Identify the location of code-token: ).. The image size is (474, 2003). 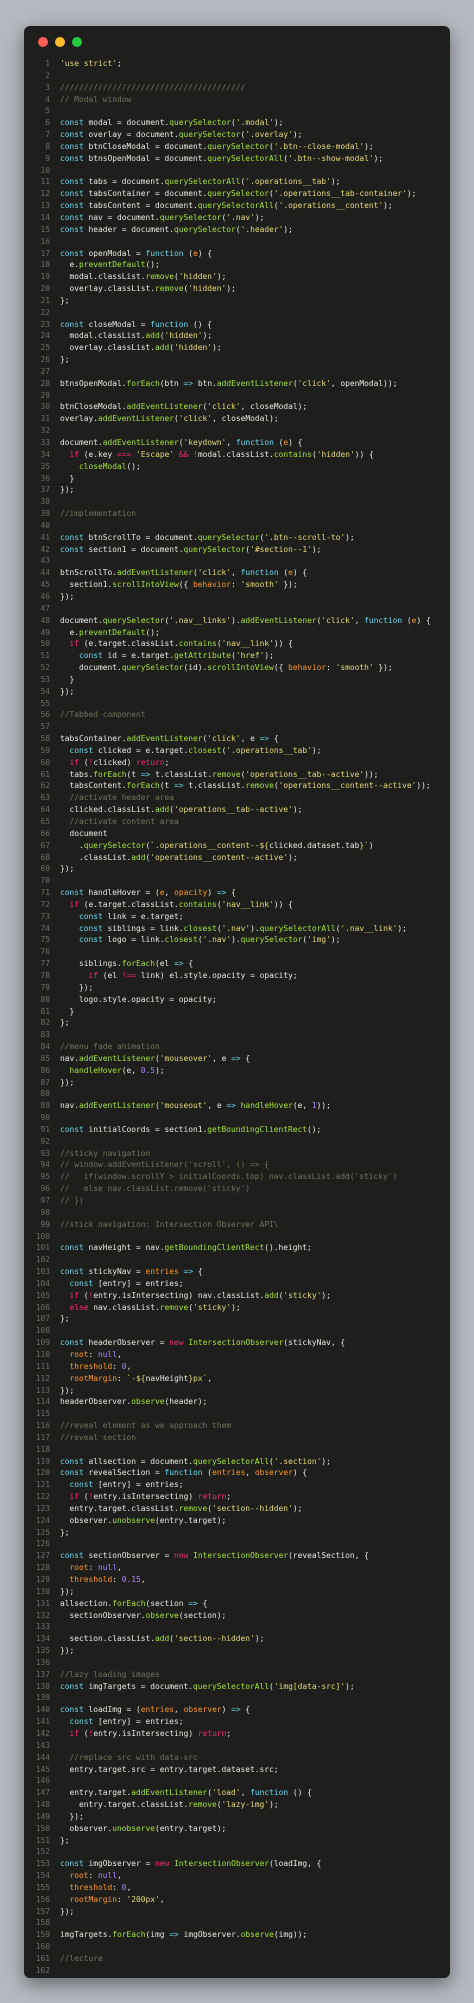
(255, 928).